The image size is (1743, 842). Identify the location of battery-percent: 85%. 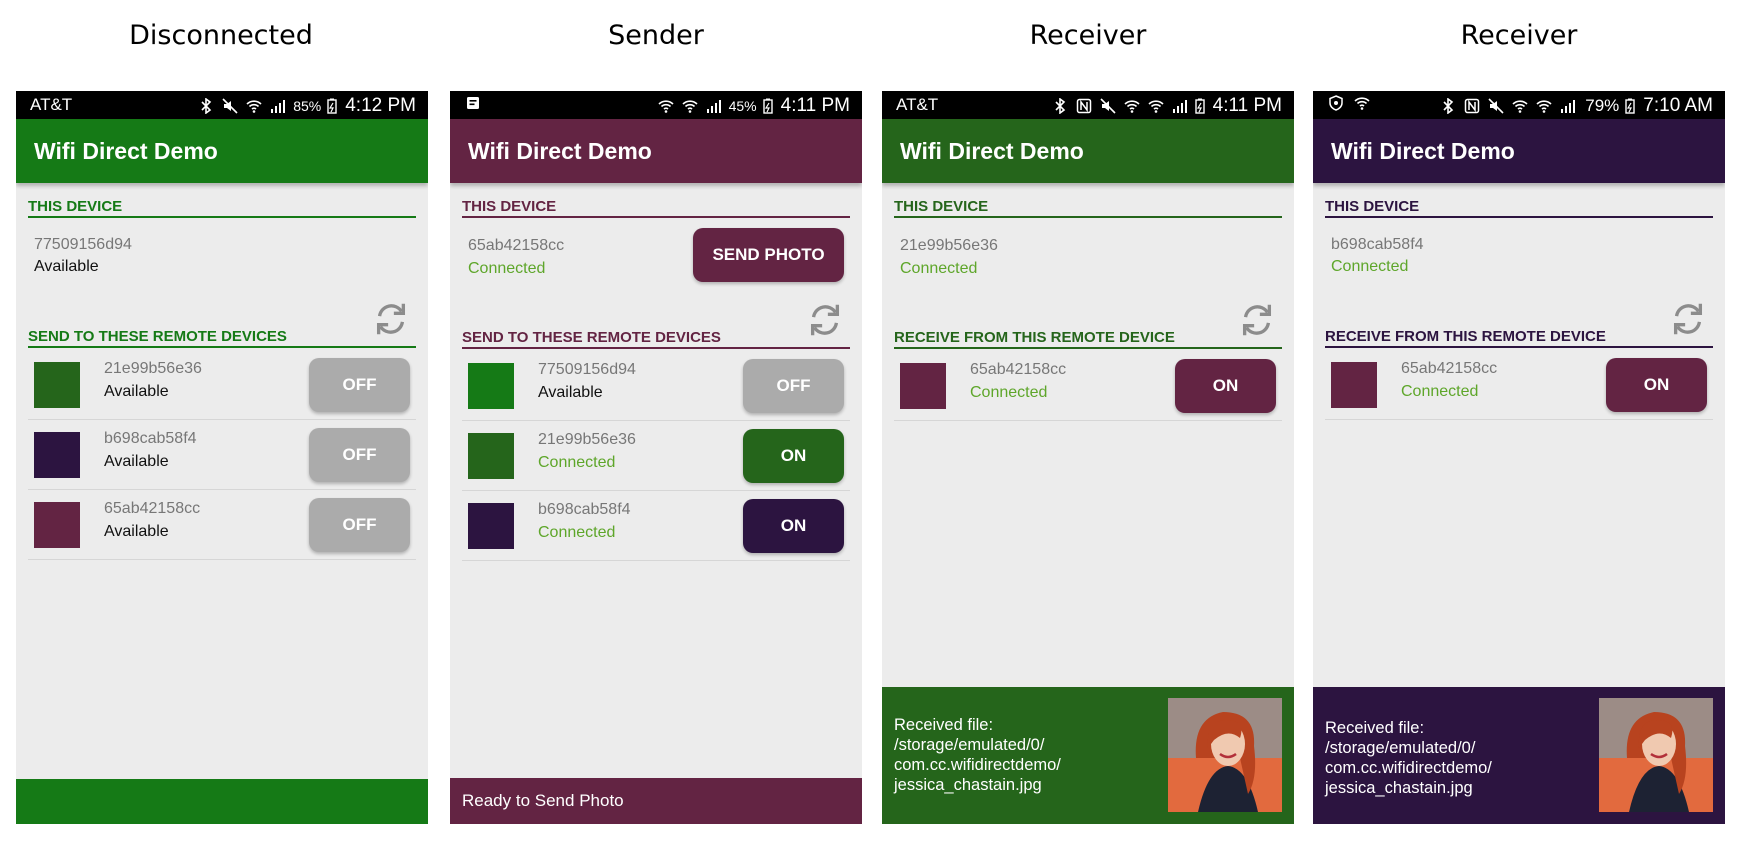
(307, 106).